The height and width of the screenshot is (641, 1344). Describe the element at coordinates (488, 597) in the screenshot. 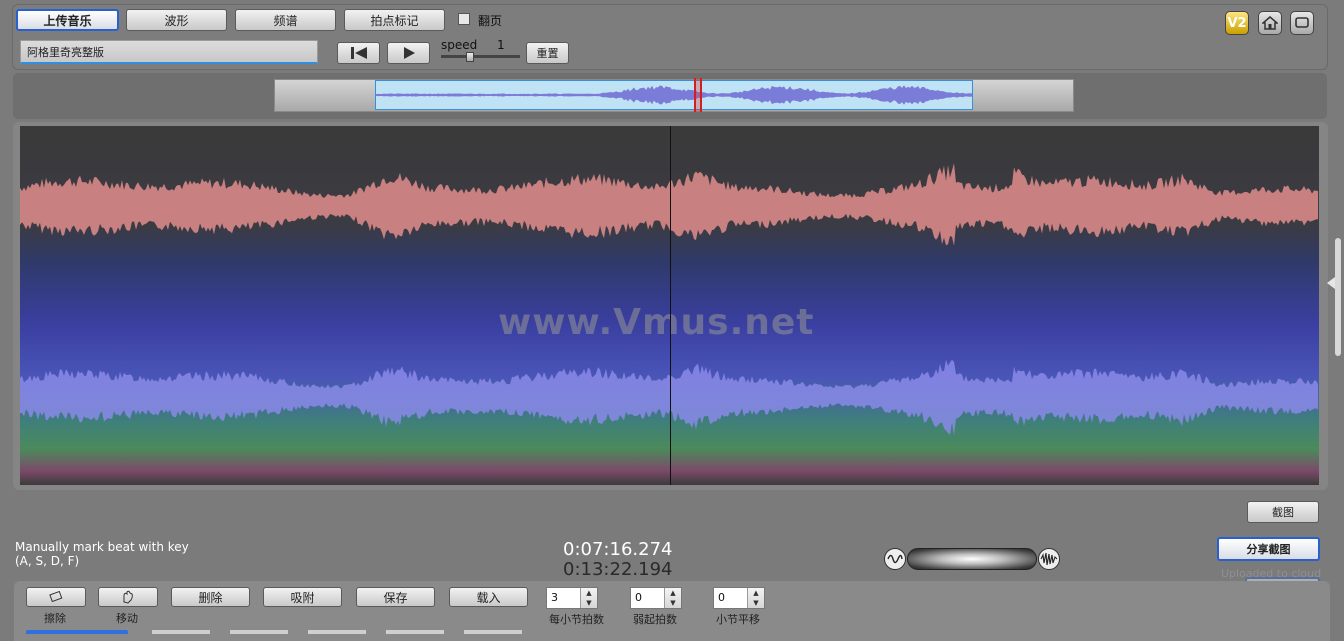

I see `load-button: 载入` at that location.